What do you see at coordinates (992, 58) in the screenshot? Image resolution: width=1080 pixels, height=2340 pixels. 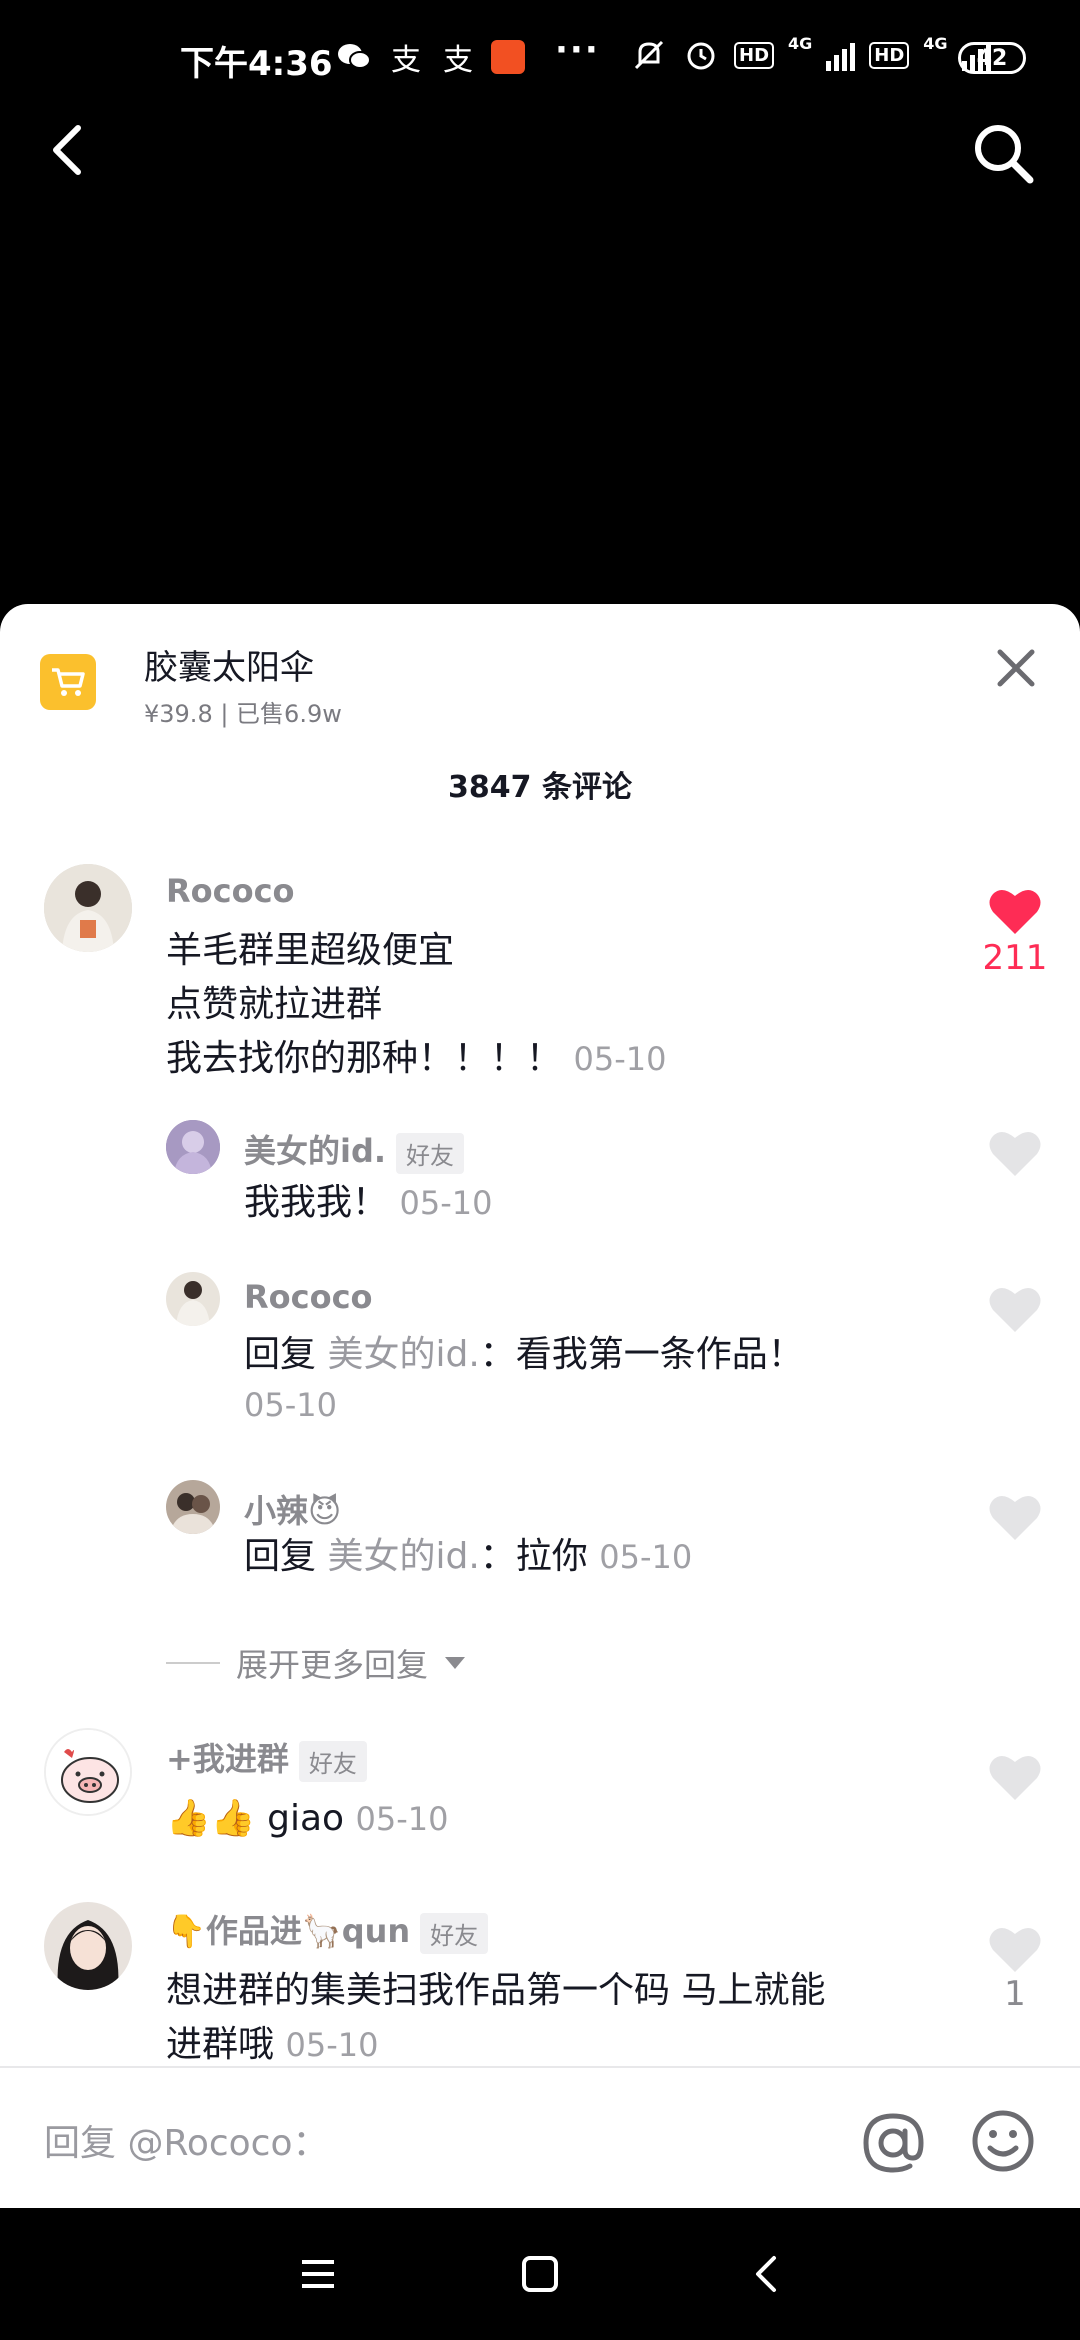 I see `battery-icon: 42` at bounding box center [992, 58].